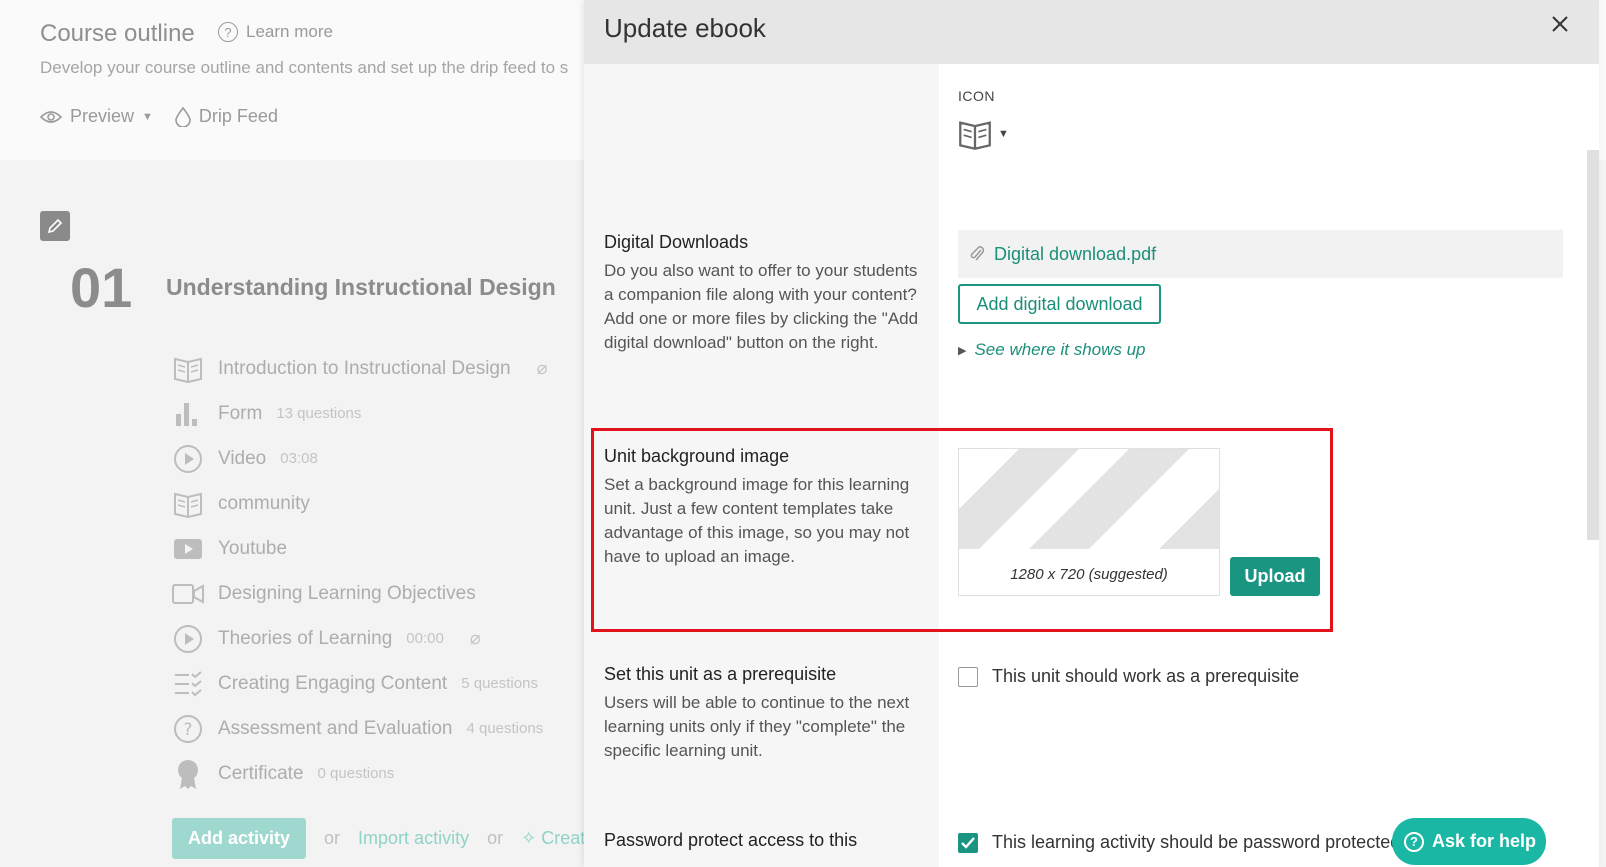  What do you see at coordinates (159, 116) in the screenshot?
I see `page-toolbar: Preview ▼ Drip Feed` at bounding box center [159, 116].